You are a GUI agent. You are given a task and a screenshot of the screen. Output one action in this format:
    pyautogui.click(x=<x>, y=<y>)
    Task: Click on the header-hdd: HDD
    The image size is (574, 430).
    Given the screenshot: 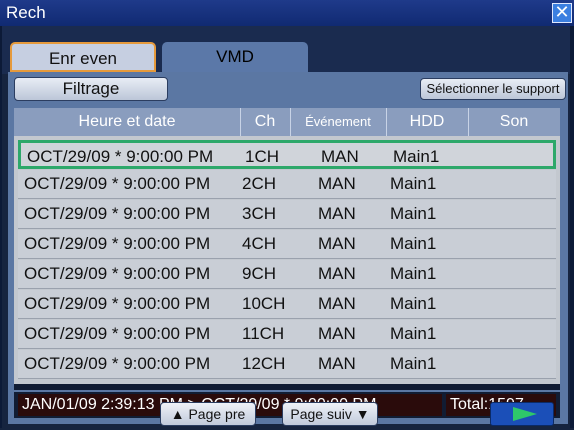 What is the action you would take?
    pyautogui.click(x=427, y=122)
    